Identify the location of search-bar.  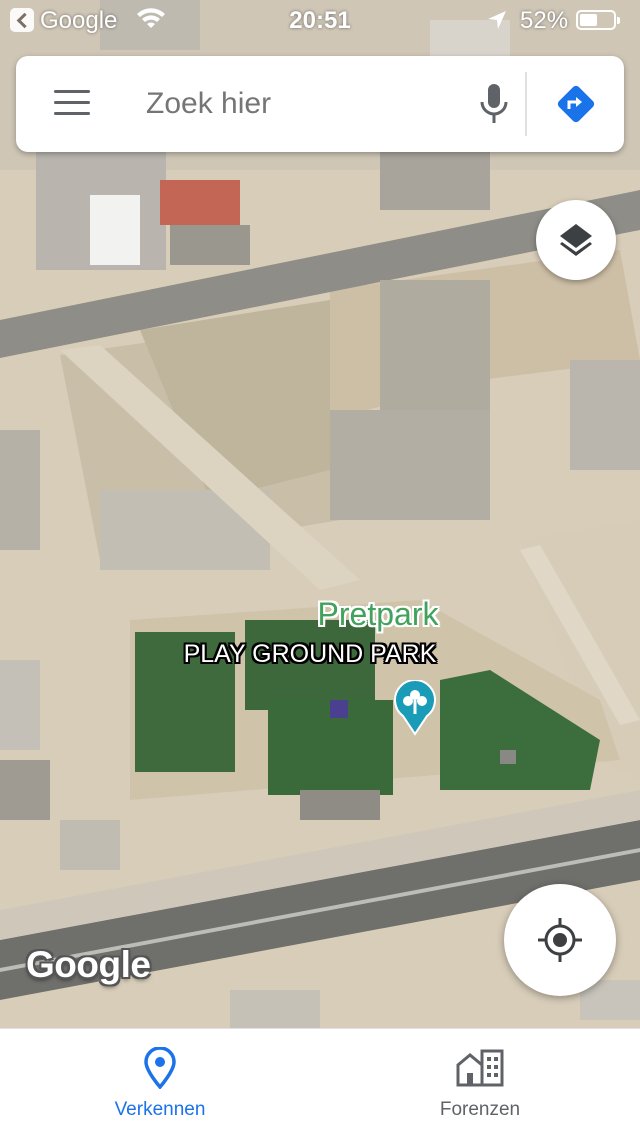
(320, 104).